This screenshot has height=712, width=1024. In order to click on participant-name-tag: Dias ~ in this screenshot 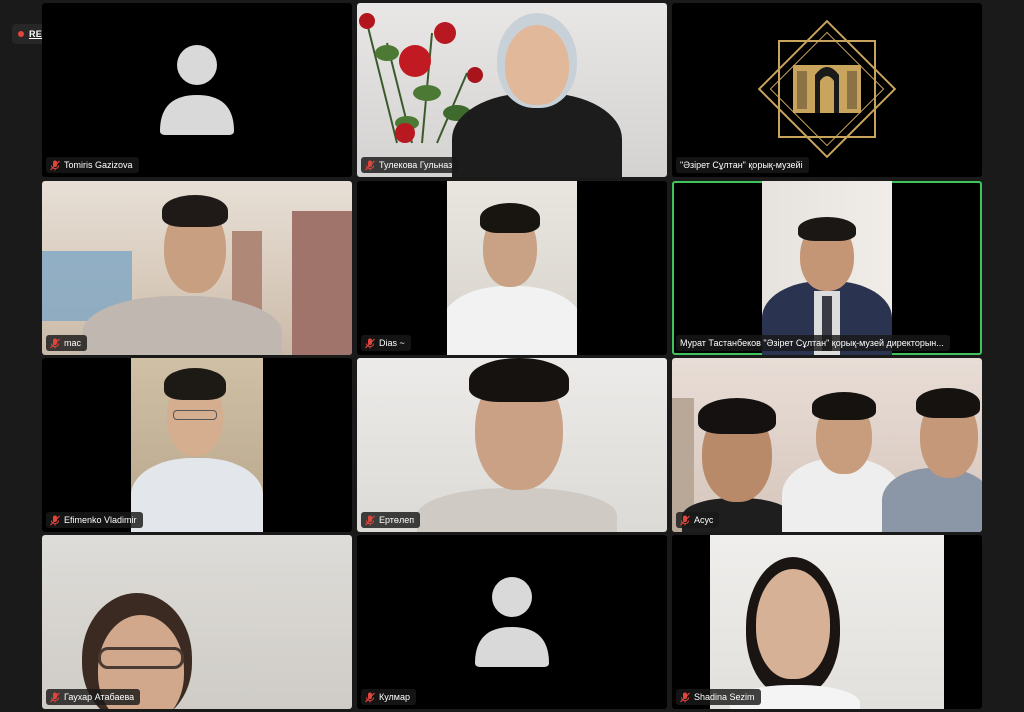, I will do `click(386, 343)`.